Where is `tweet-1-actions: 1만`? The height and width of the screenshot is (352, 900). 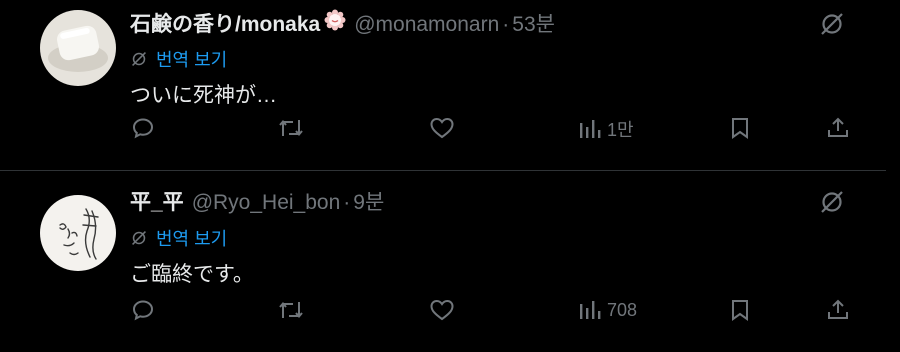 tweet-1-actions: 1만 is located at coordinates (450, 134).